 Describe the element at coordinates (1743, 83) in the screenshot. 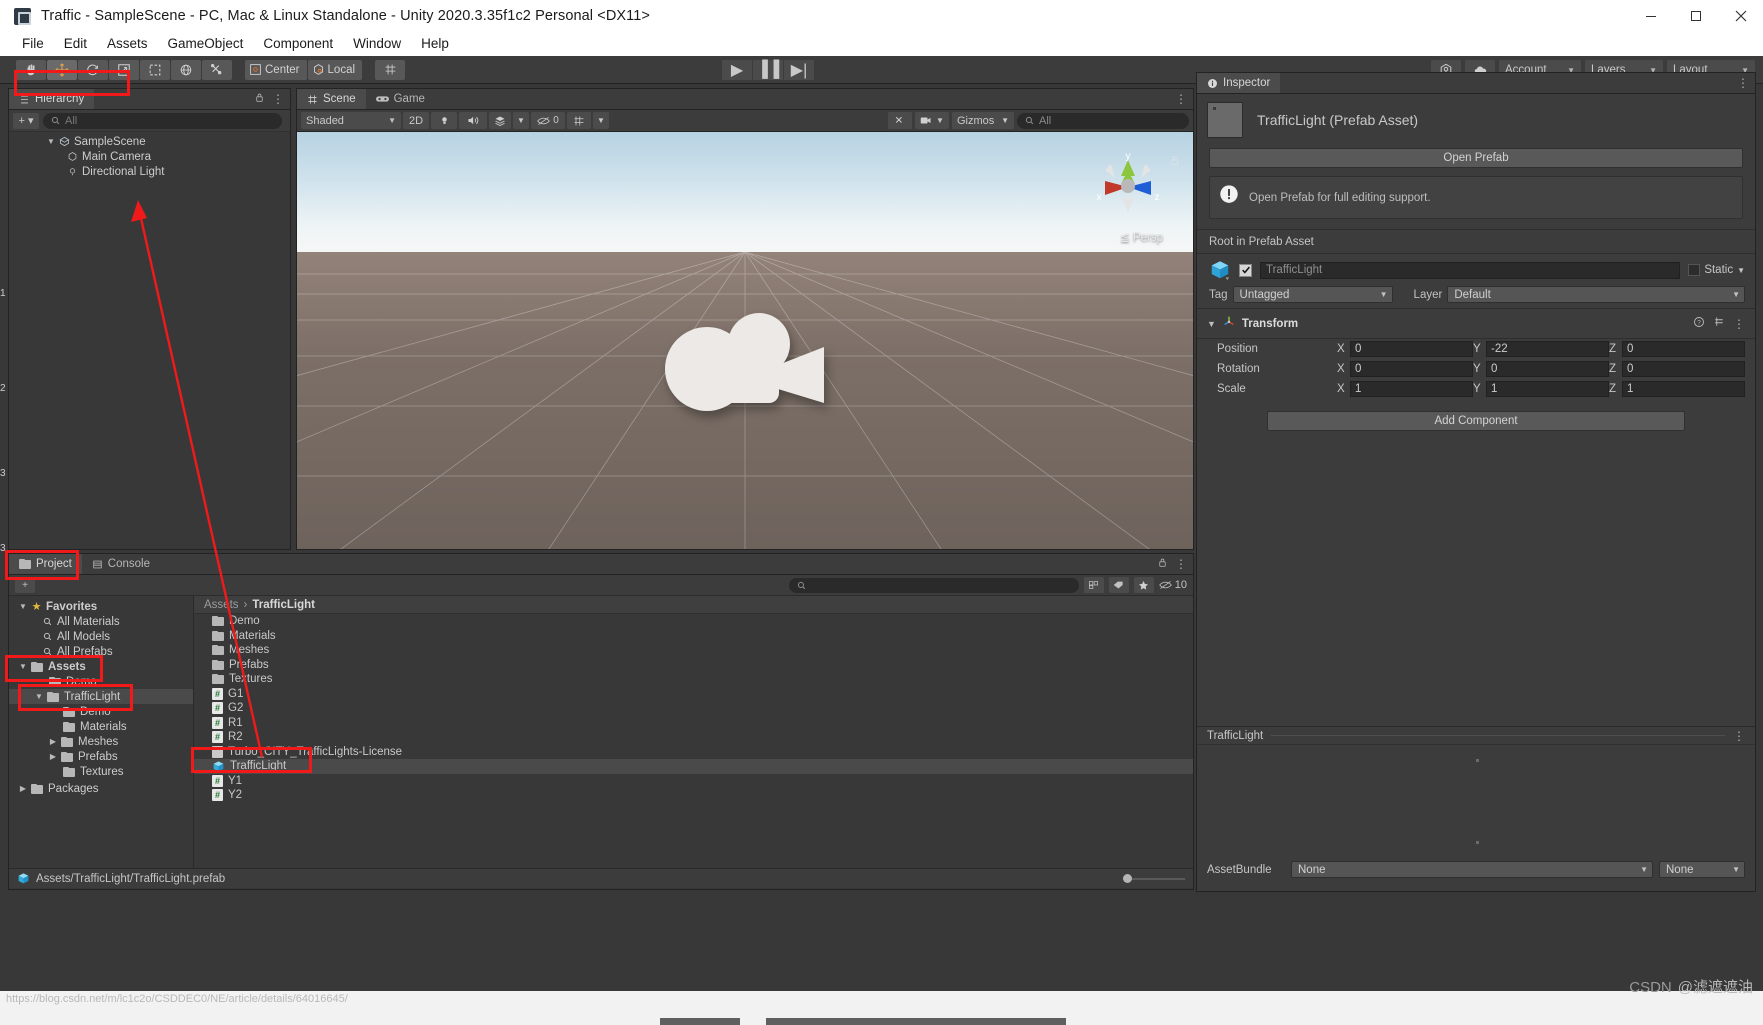

I see `inspector-menu-icon: ⋮` at that location.